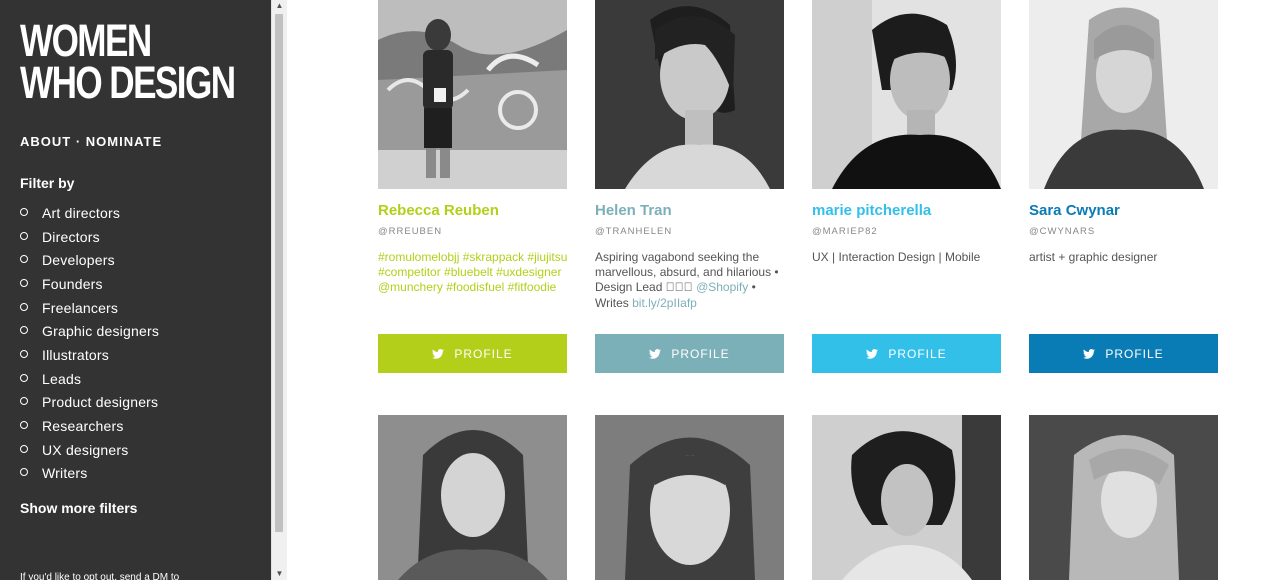 The width and height of the screenshot is (1280, 580). What do you see at coordinates (75, 354) in the screenshot?
I see `filter-label: Illustrators` at bounding box center [75, 354].